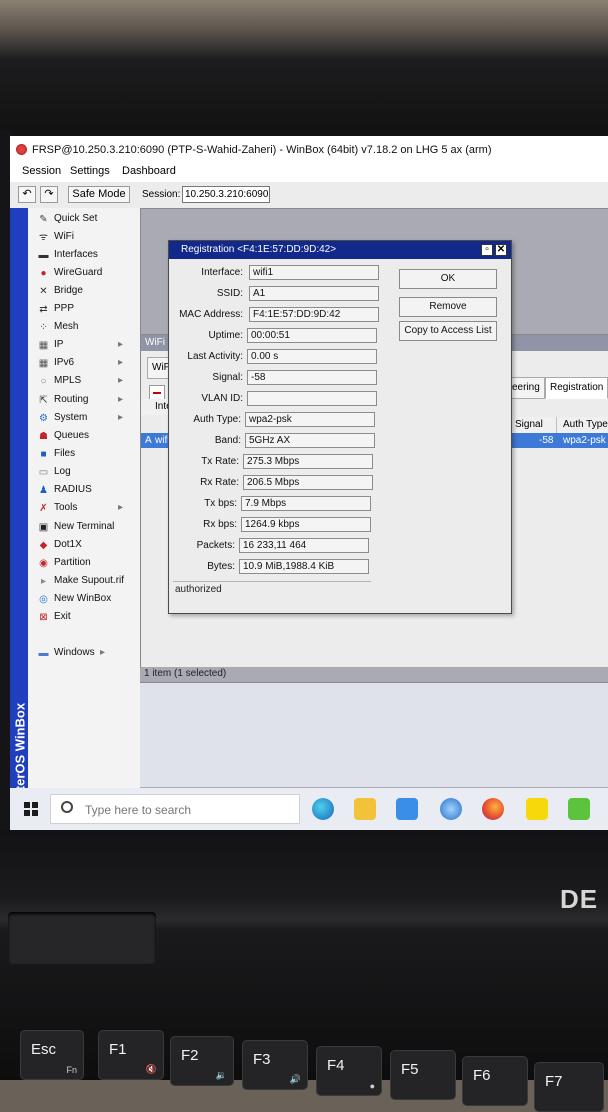  Describe the element at coordinates (84, 327) in the screenshot. I see `sidebar-item-mesh: ⁘ Mesh` at that location.